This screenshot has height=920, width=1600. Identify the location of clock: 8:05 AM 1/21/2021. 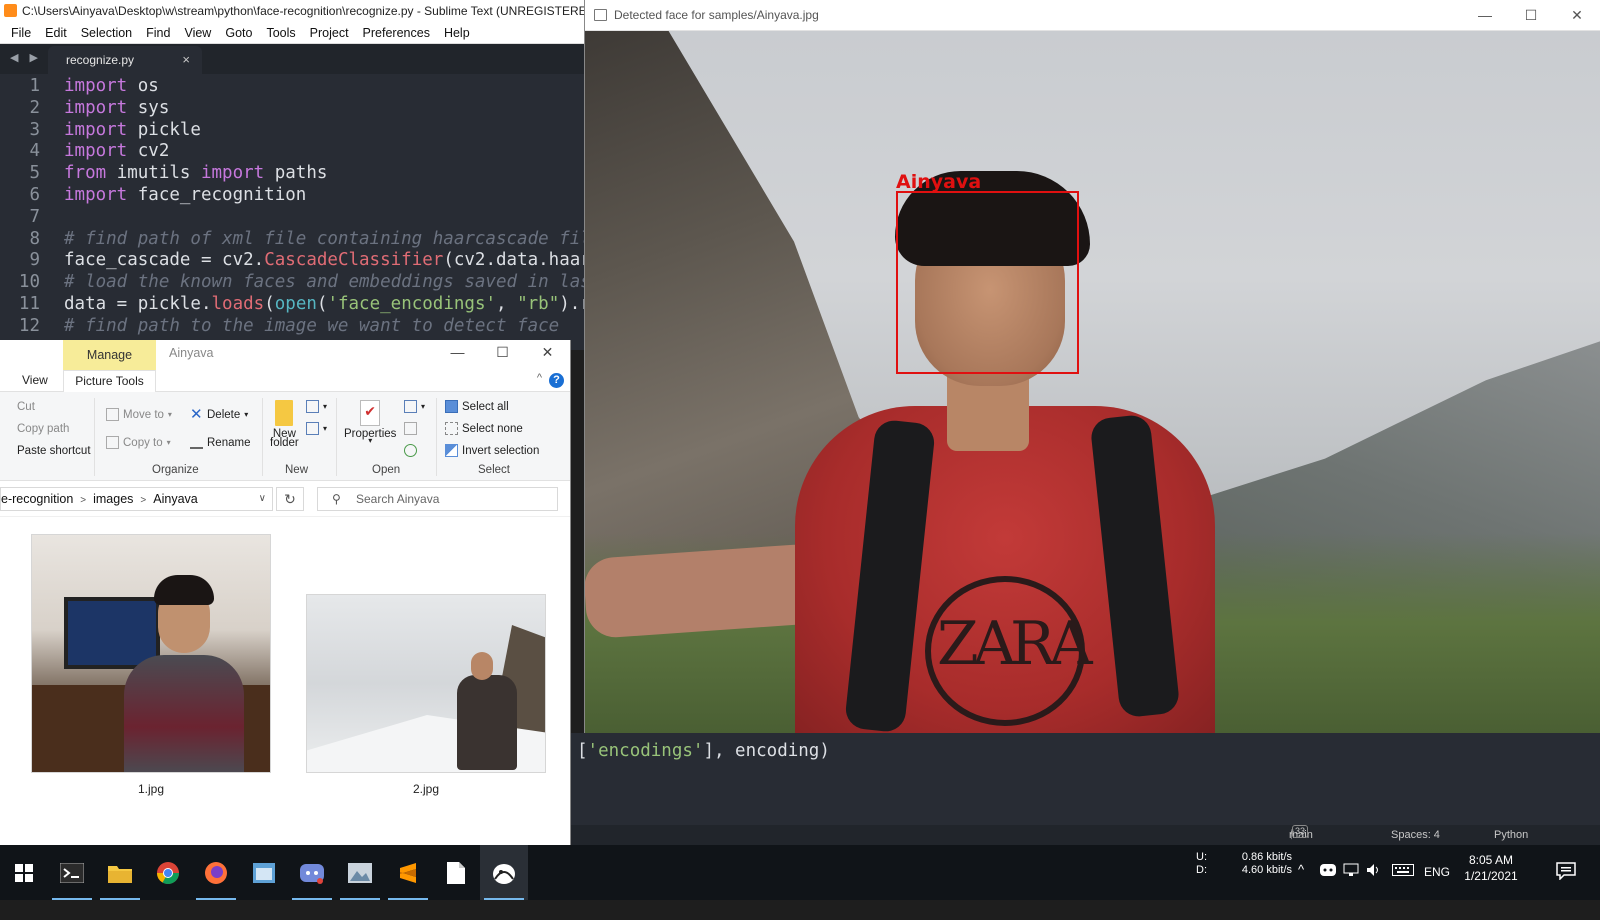
(1491, 879).